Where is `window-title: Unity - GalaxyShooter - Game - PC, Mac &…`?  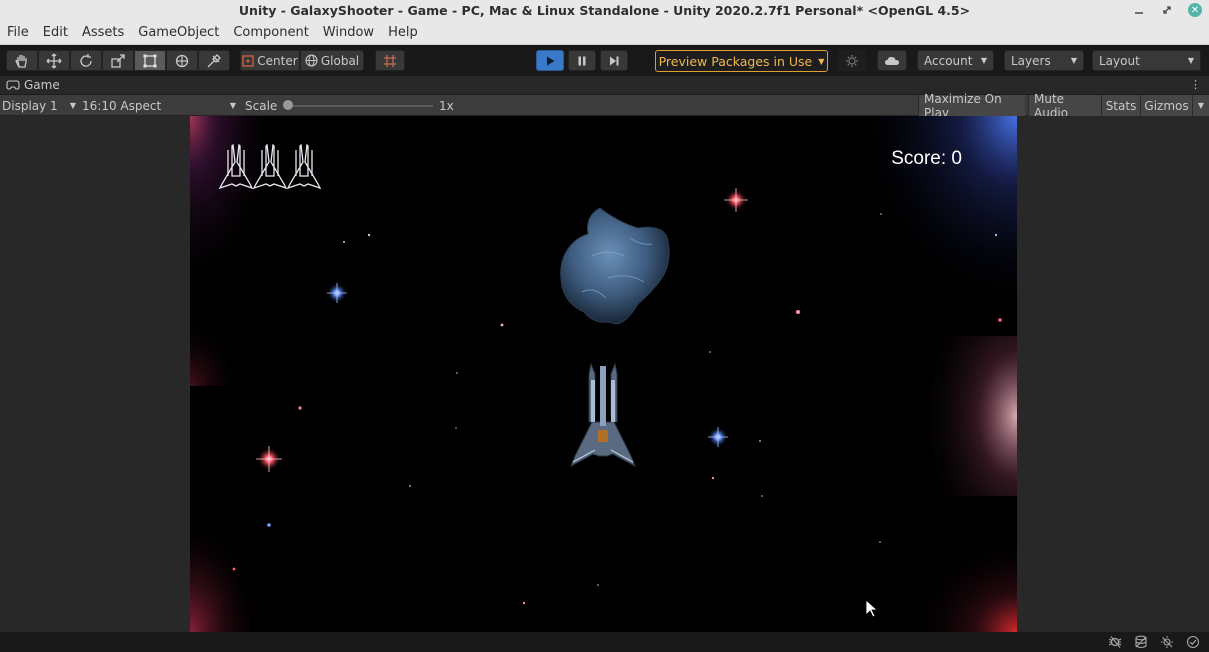
window-title: Unity - GalaxyShooter - Game - PC, Mac &… is located at coordinates (604, 10).